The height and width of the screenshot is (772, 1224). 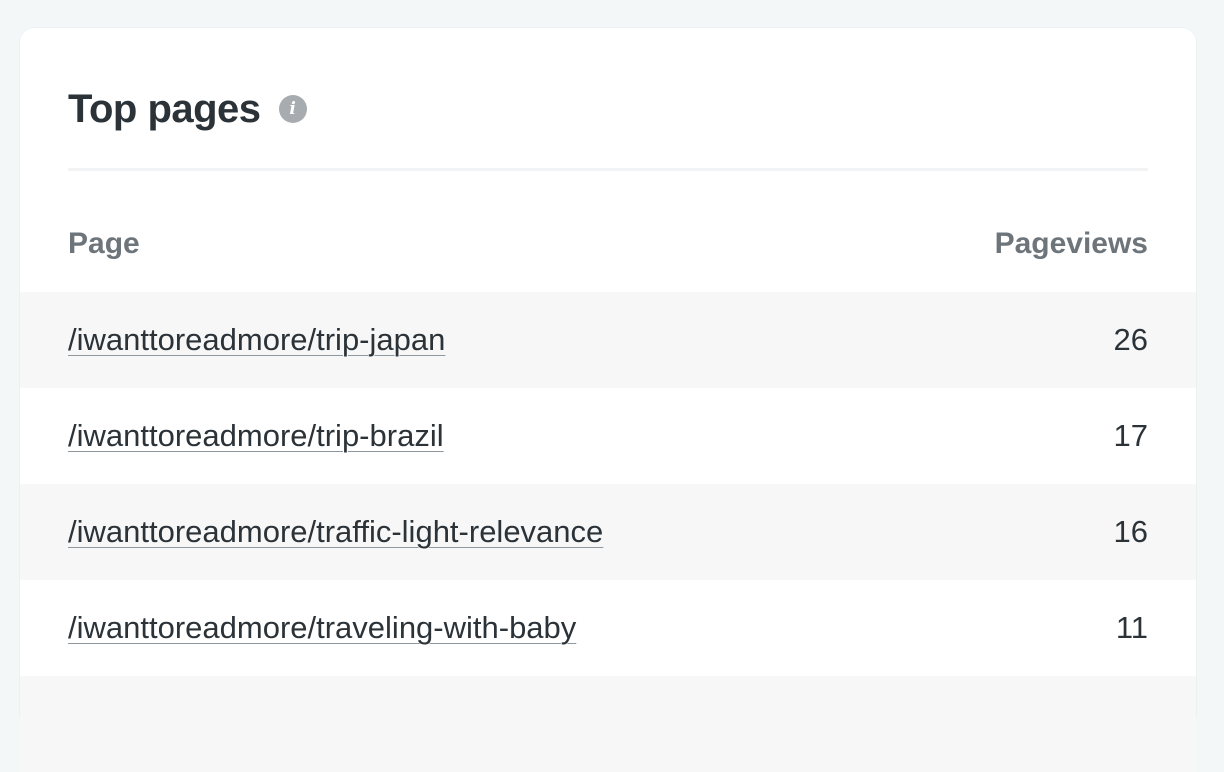 What do you see at coordinates (1131, 627) in the screenshot?
I see `pageviews-count: 11` at bounding box center [1131, 627].